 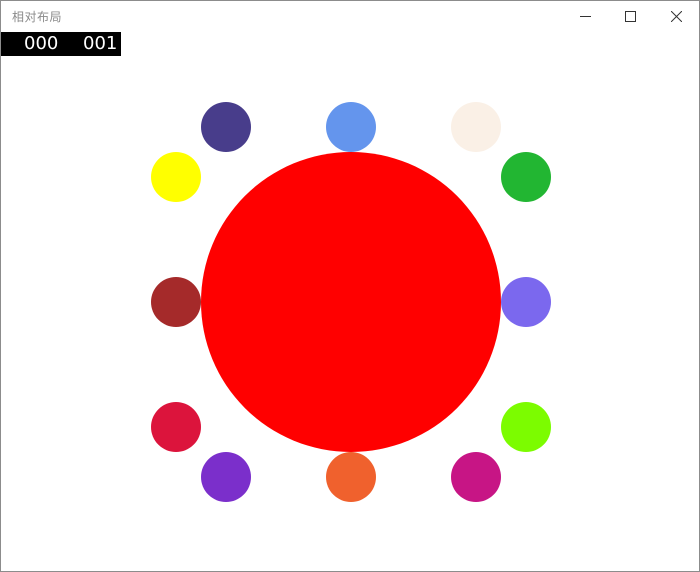 I want to click on dot-darkslateblue, so click(x=226, y=127).